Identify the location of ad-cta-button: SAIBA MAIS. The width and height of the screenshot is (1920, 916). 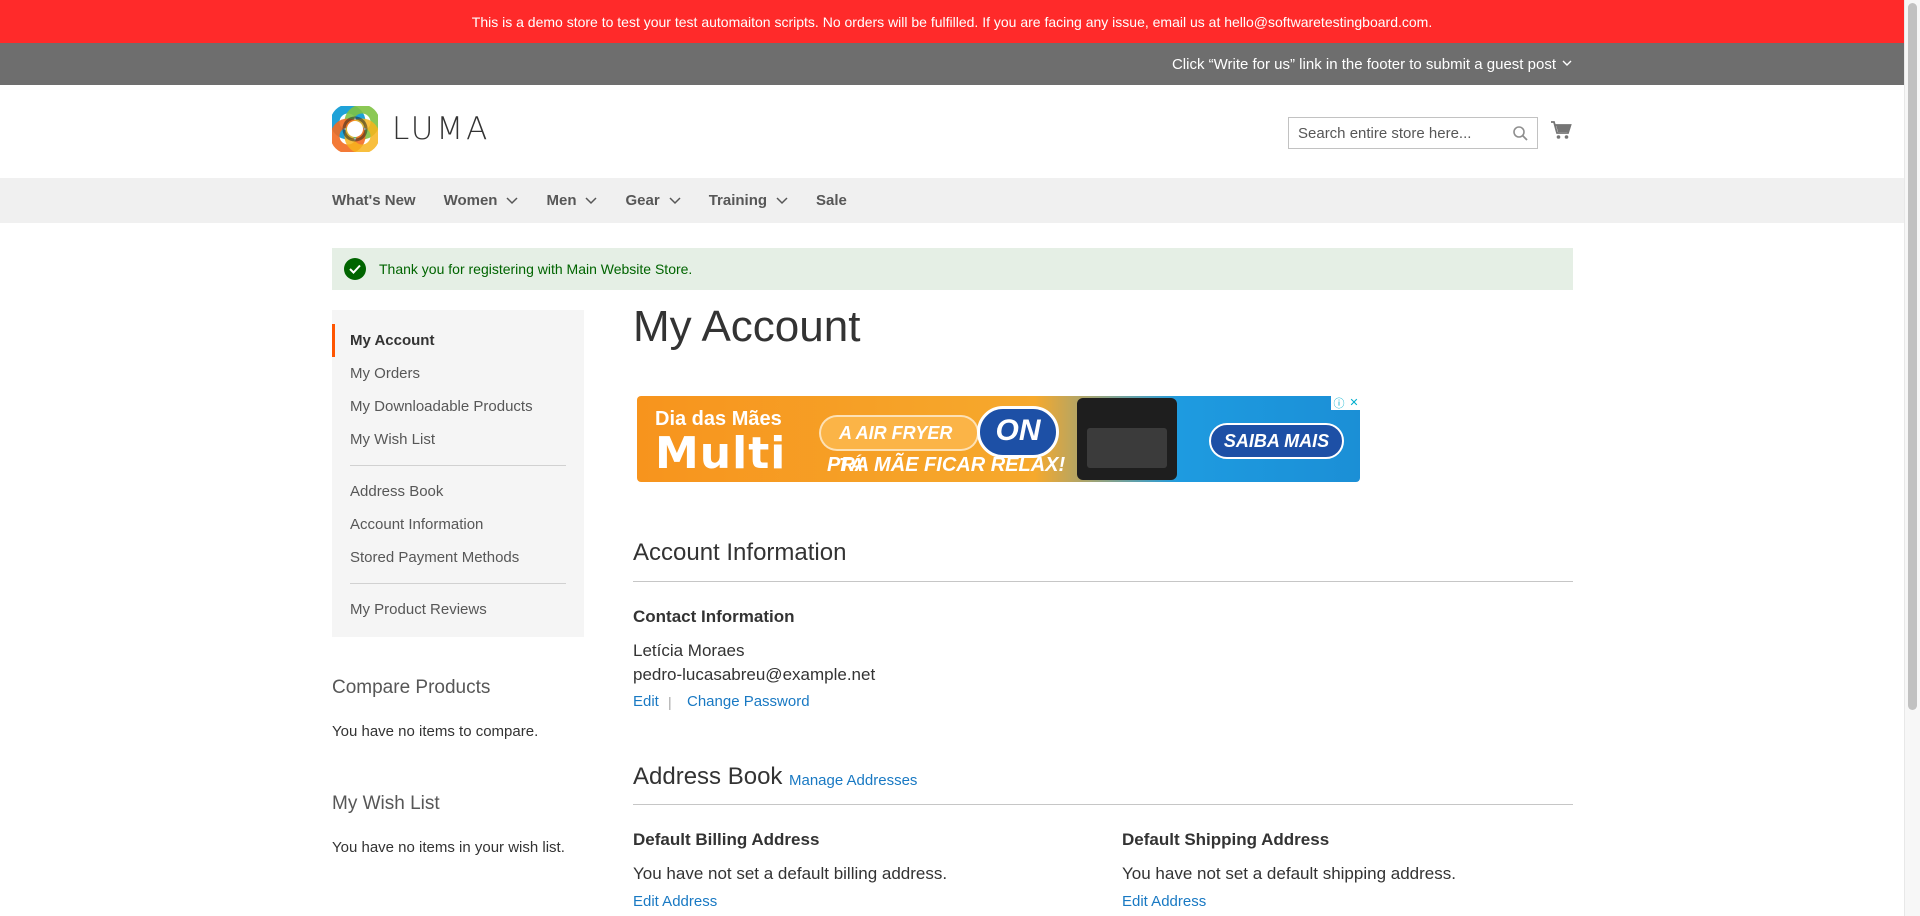
(1276, 441).